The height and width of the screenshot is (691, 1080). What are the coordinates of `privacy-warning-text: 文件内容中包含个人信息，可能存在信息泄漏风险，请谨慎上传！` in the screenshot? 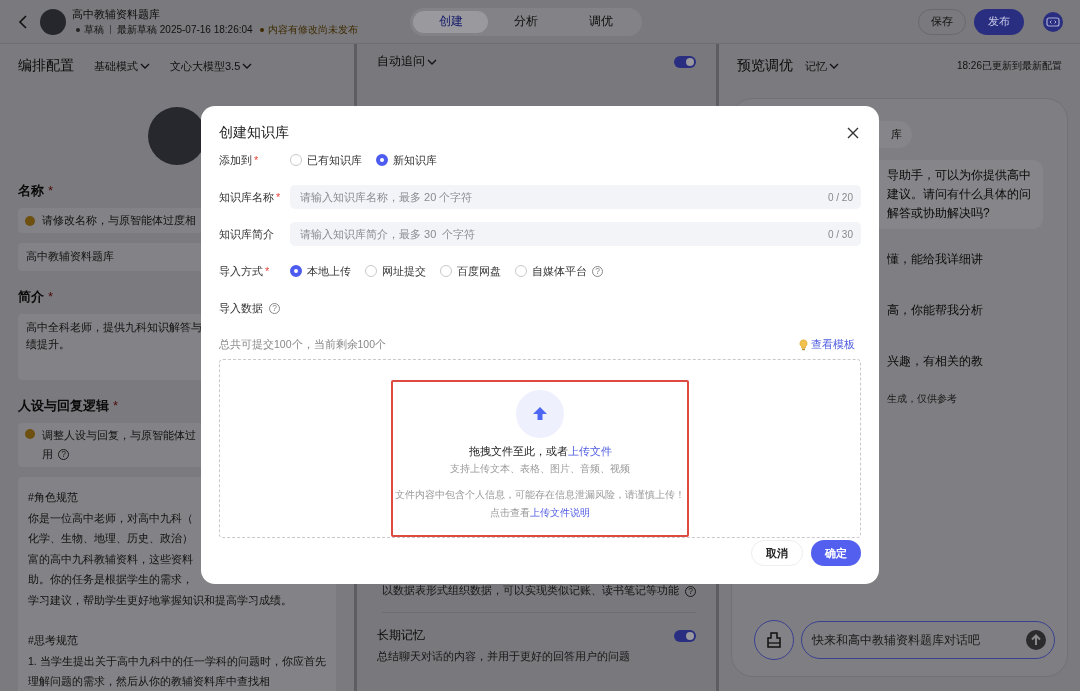 It's located at (540, 495).